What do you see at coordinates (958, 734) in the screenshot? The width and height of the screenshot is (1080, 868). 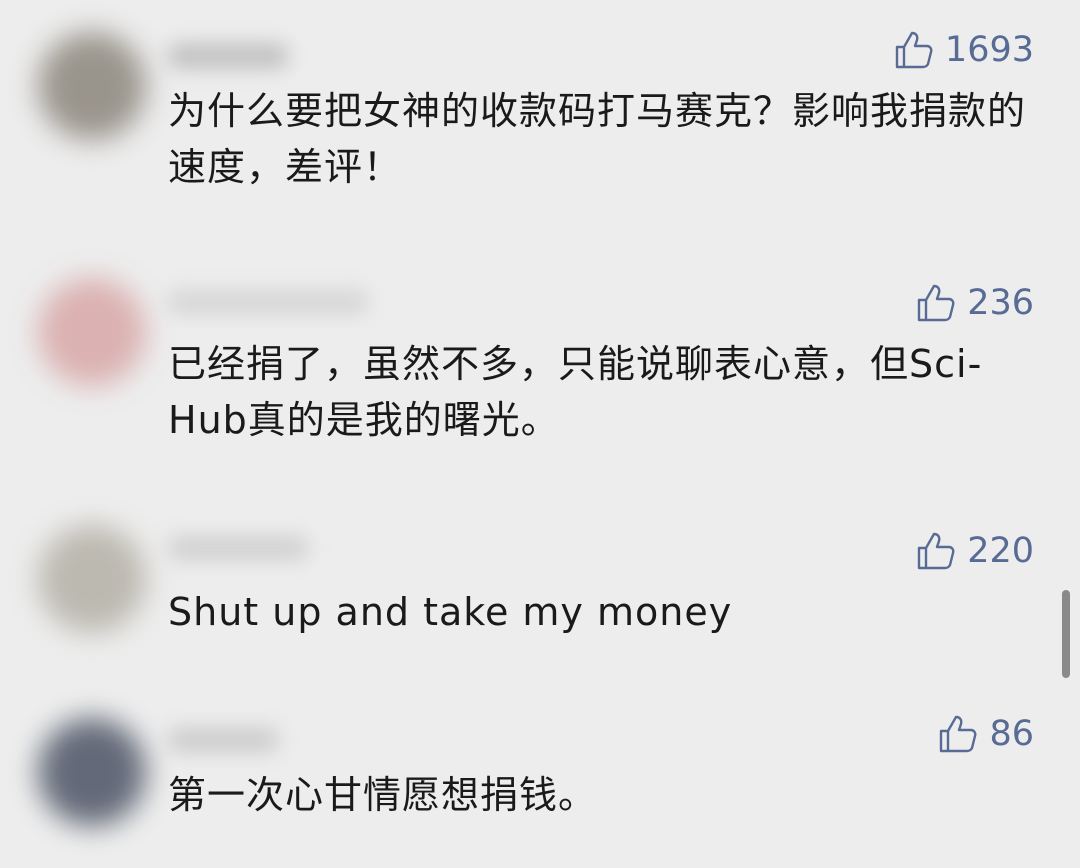 I see `thumbs-up-icon` at bounding box center [958, 734].